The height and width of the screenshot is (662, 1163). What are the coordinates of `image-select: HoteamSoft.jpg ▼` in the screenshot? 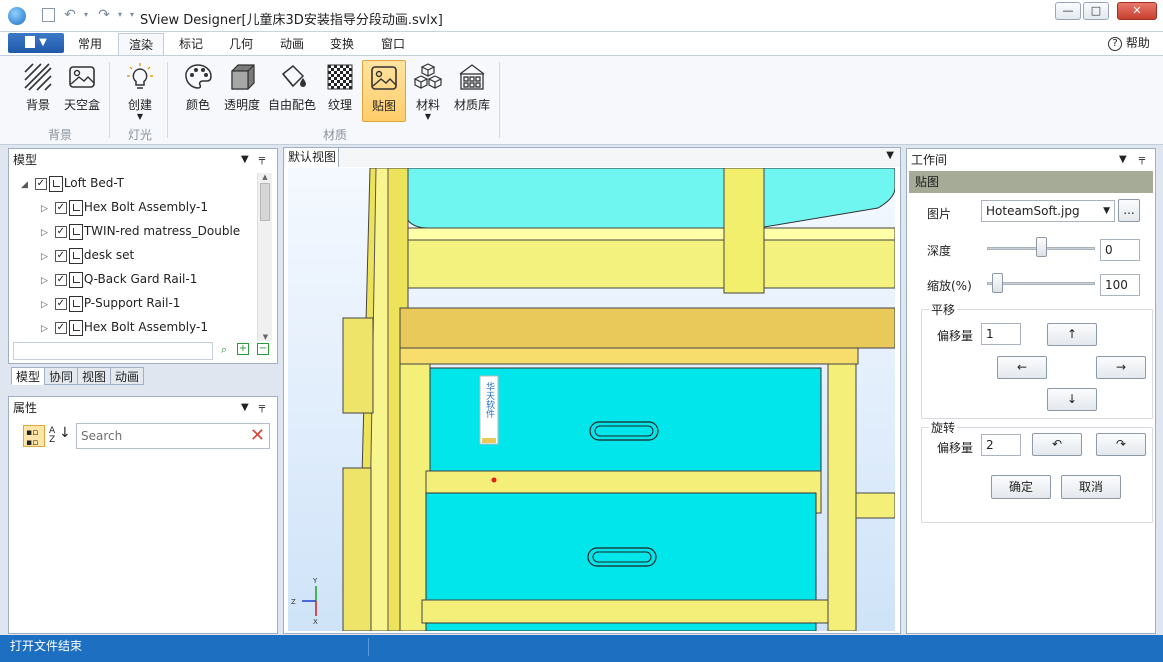 It's located at (1048, 211).